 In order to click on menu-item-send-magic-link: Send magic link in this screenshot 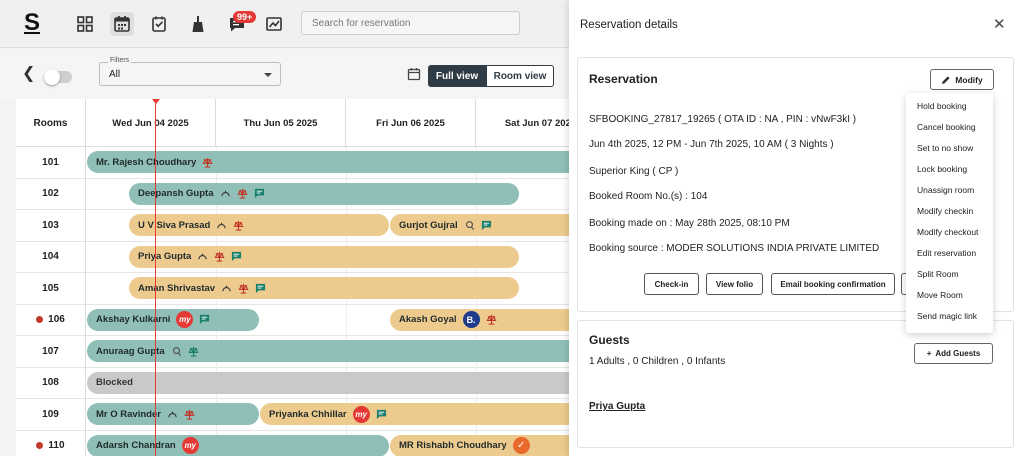, I will do `click(947, 316)`.